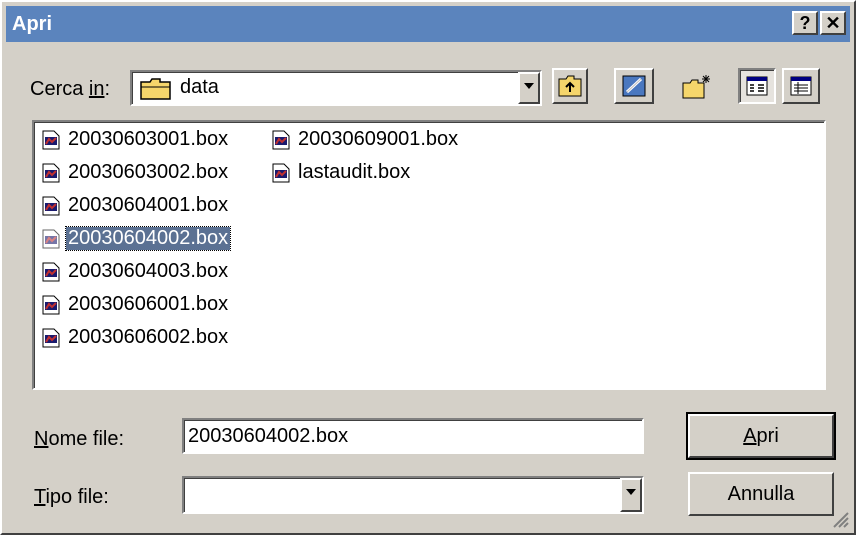 The image size is (856, 535). I want to click on file-name: 20030604003.box, so click(148, 271).